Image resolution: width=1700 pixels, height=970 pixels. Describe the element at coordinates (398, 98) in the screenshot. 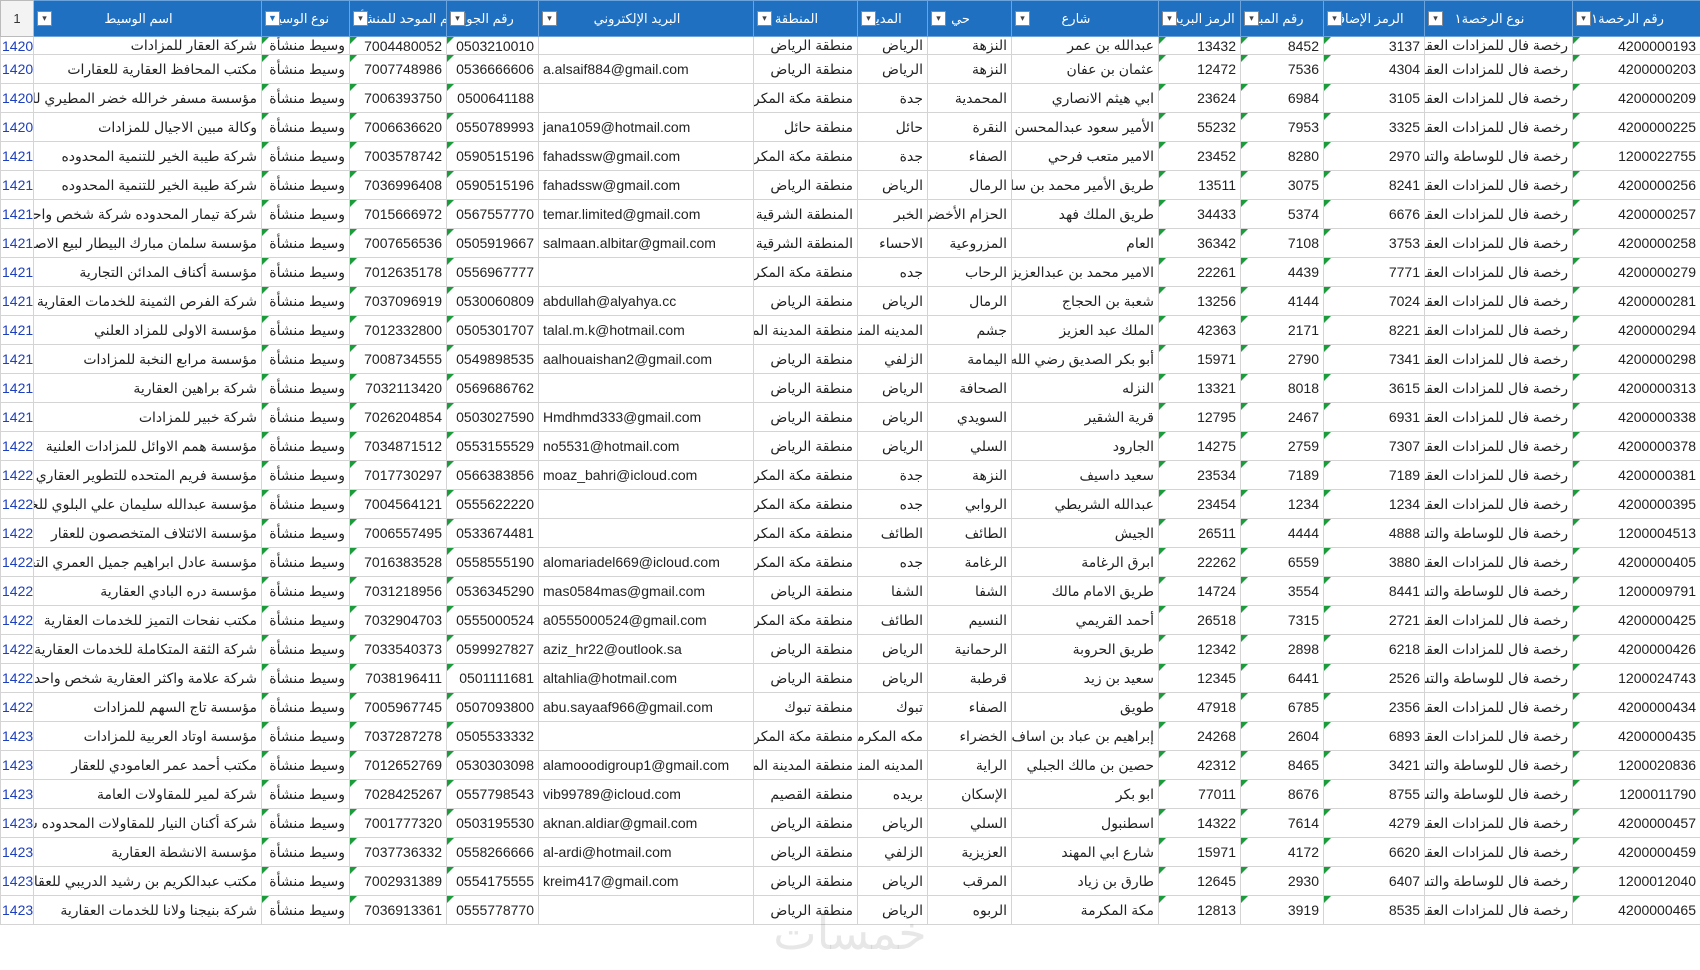

I see `cell-unified-no: 7006393750` at that location.